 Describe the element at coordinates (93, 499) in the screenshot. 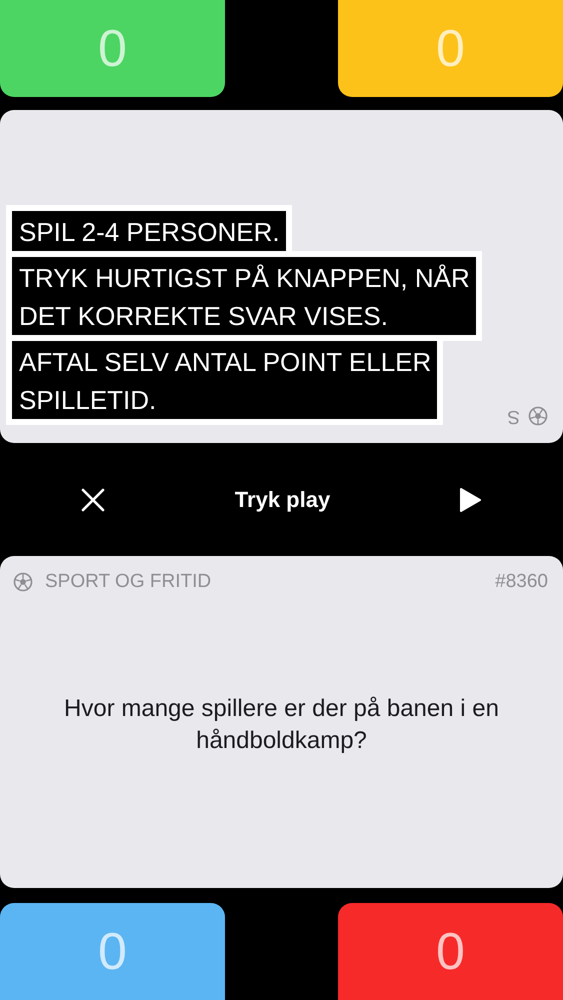

I see `close-icon` at that location.